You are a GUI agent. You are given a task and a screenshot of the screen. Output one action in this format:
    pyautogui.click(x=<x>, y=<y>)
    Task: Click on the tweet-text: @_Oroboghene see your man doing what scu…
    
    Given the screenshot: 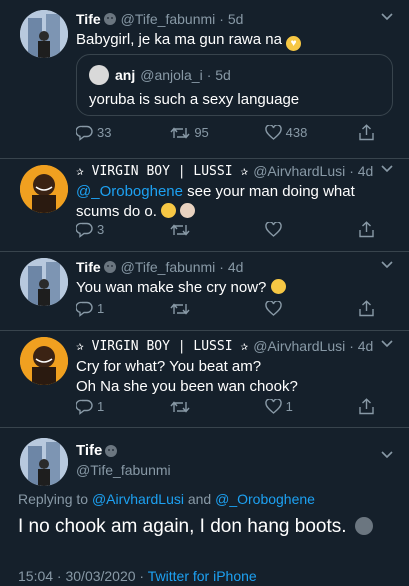 What is the action you would take?
    pyautogui.click(x=236, y=202)
    